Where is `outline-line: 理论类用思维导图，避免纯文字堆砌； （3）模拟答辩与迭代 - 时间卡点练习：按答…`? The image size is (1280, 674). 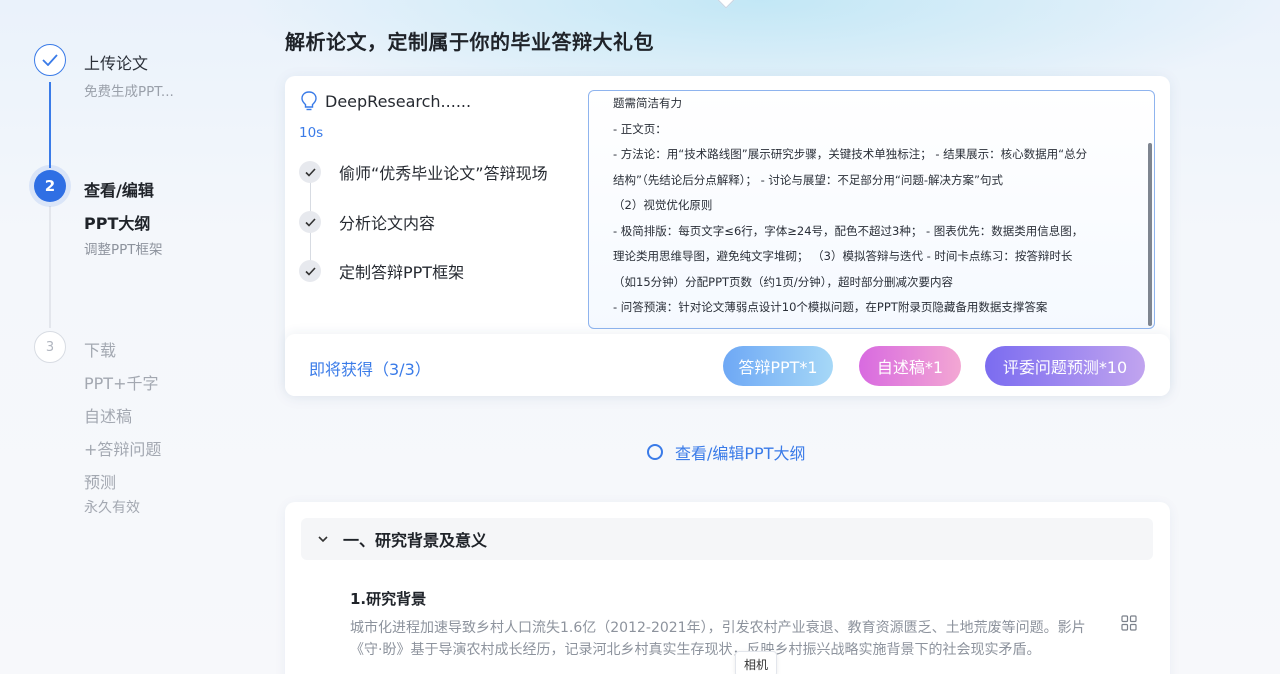 outline-line: 理论类用思维导图，避免纯文字堆砌； （3）模拟答辩与迭代 - 时间卡点练习：按答… is located at coordinates (843, 256).